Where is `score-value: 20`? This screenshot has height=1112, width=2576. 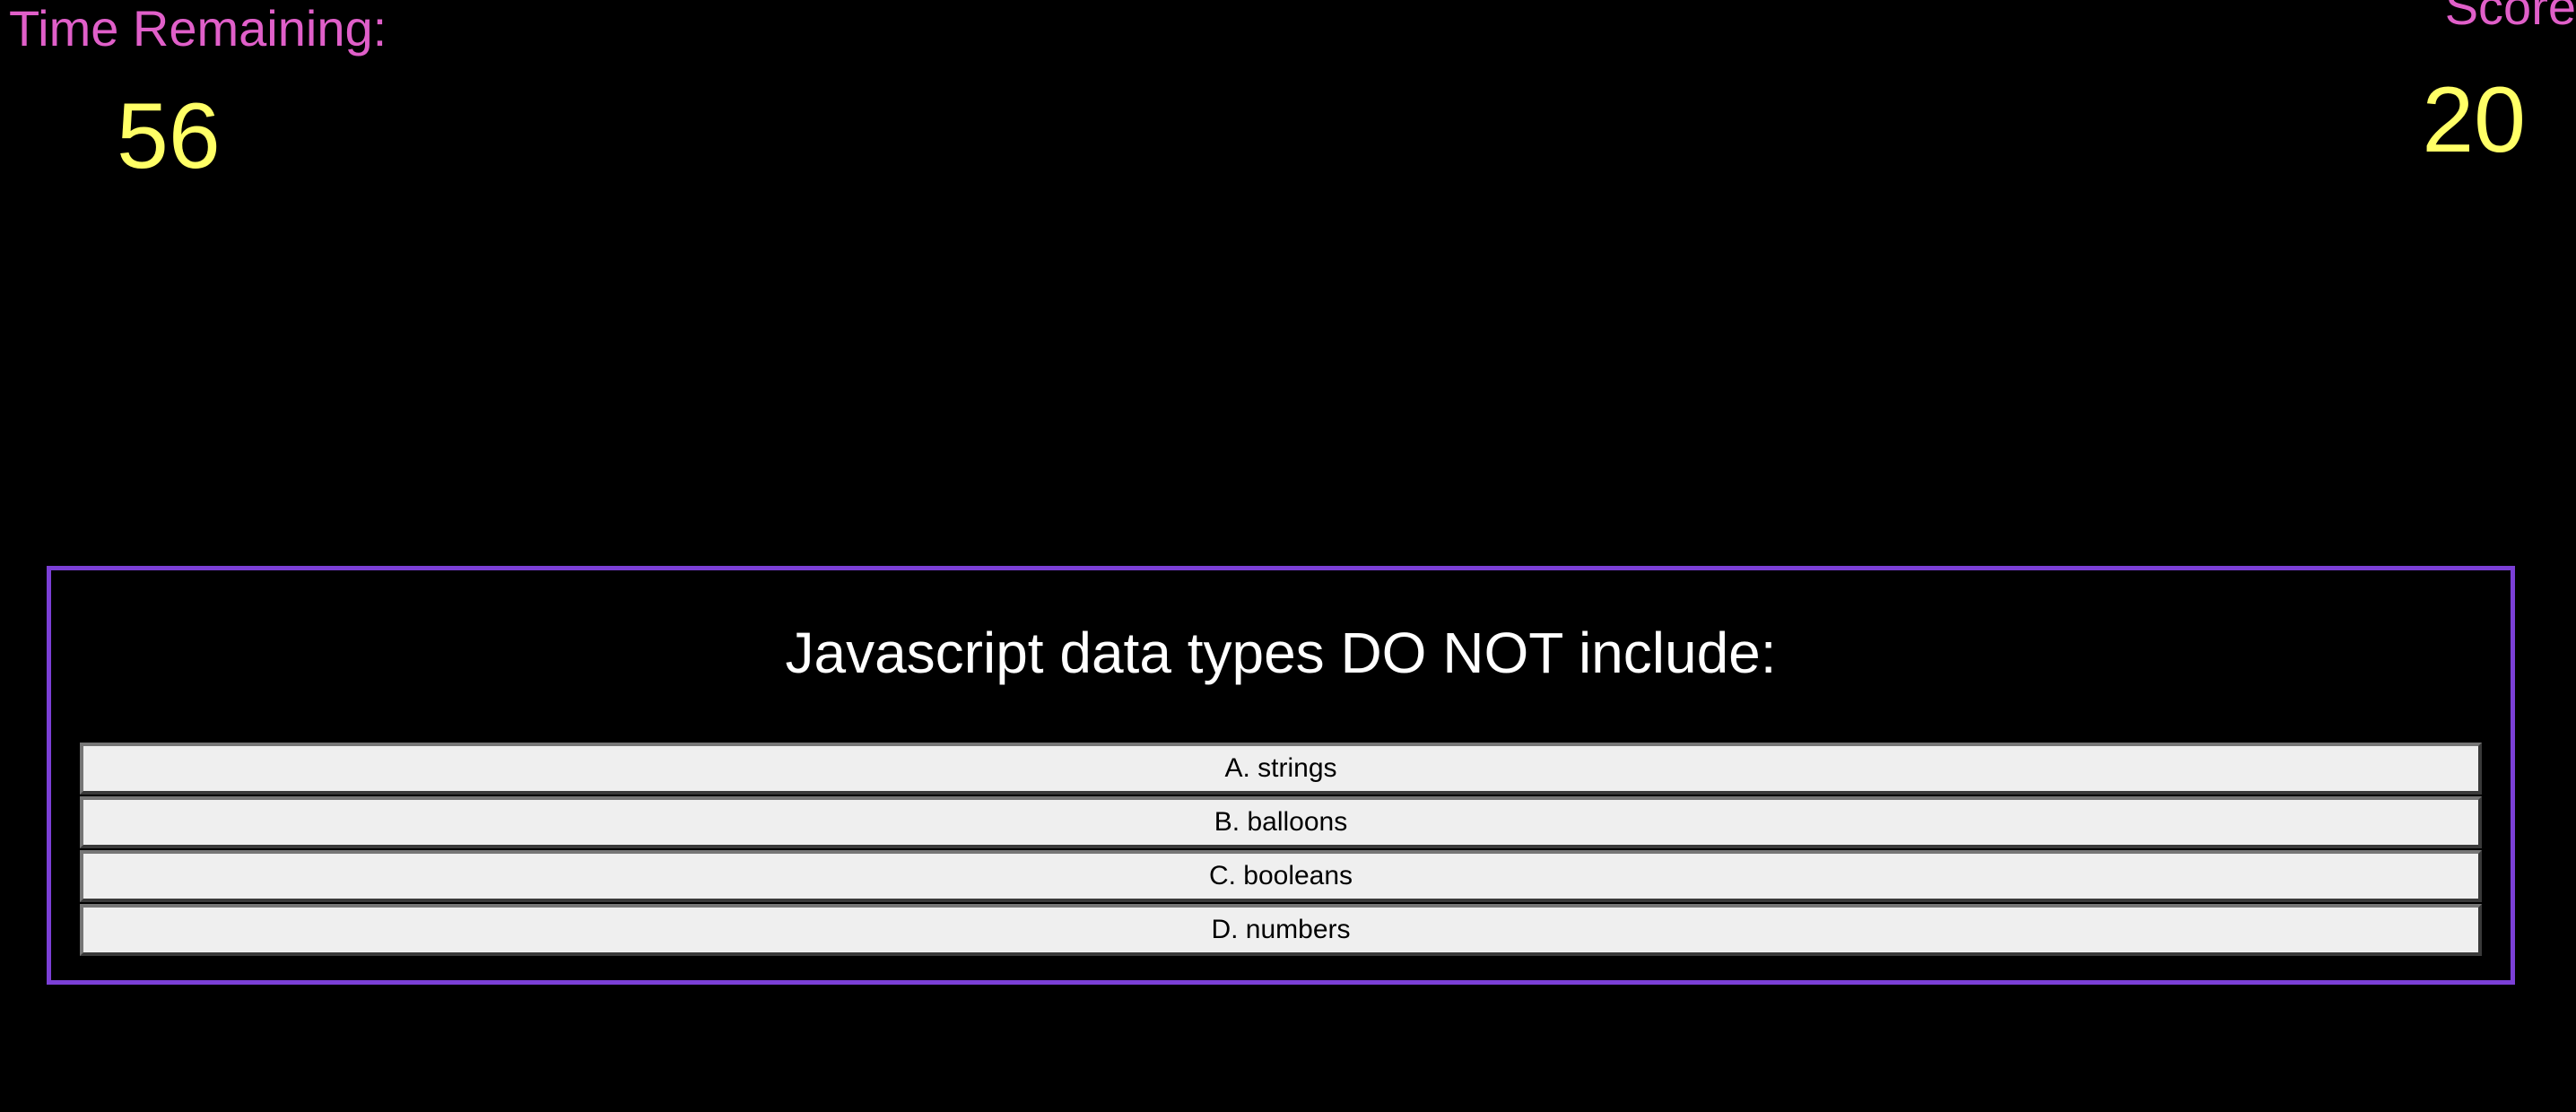
score-value: 20 is located at coordinates (2474, 120).